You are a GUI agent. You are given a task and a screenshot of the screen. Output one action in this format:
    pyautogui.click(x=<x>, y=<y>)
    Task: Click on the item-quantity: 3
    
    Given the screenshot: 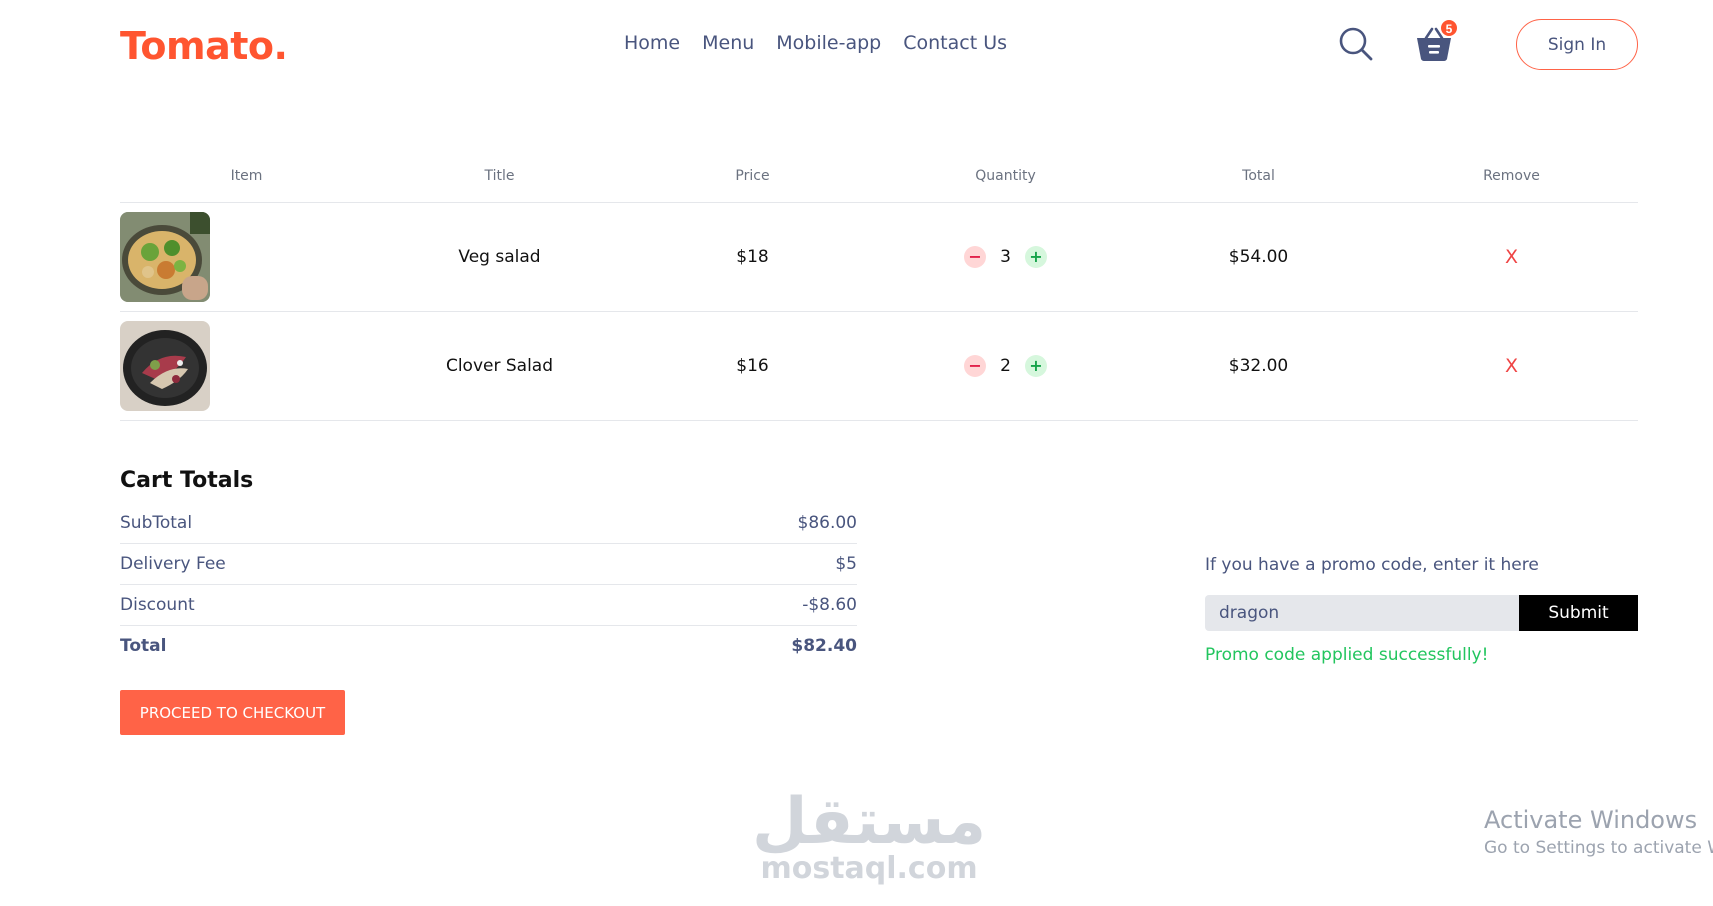 What is the action you would take?
    pyautogui.click(x=1005, y=257)
    